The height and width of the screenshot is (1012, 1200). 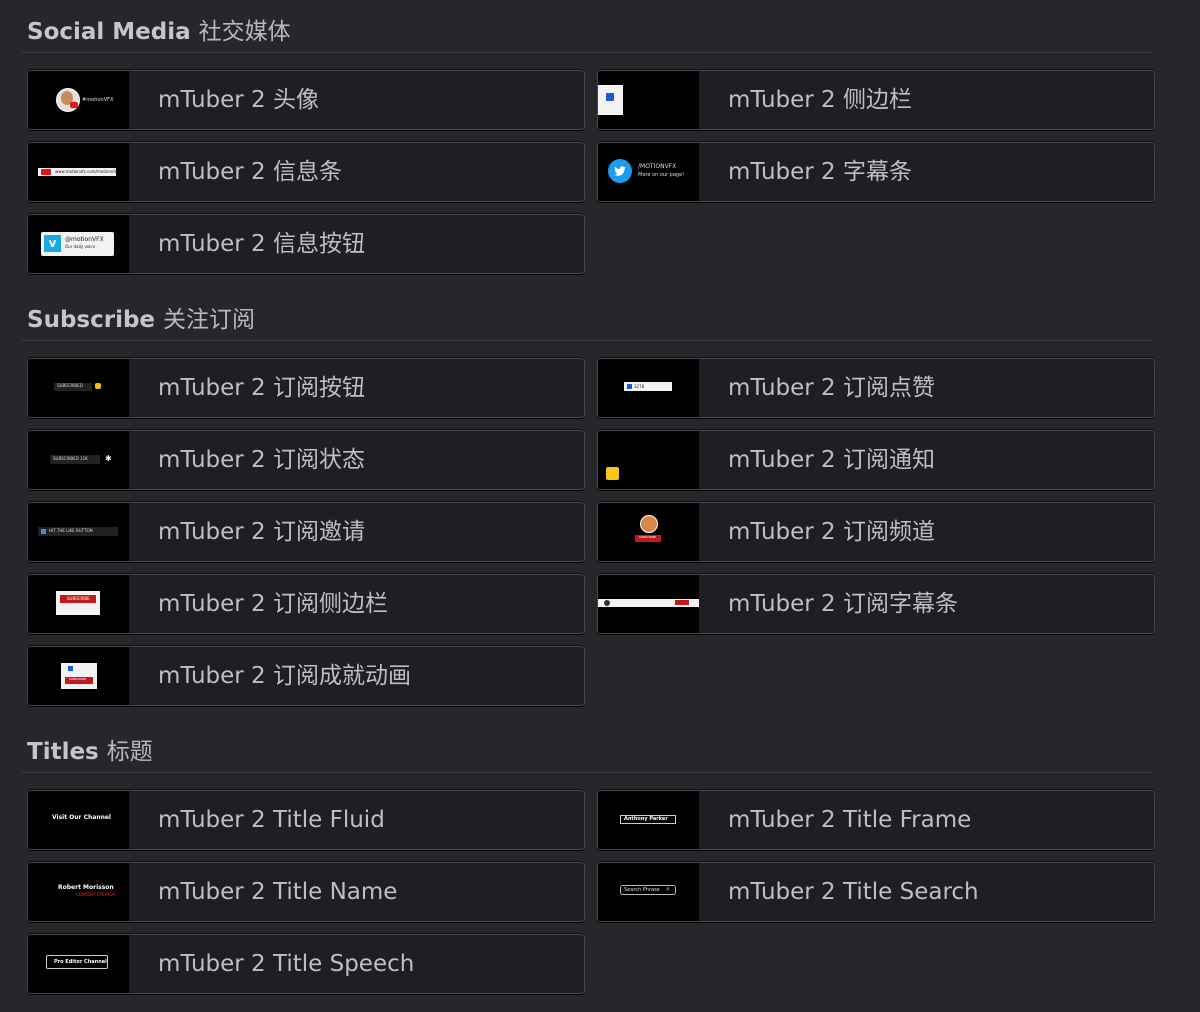 I want to click on achievement-subscribe-text: SUBSCRIBE, so click(x=78, y=679).